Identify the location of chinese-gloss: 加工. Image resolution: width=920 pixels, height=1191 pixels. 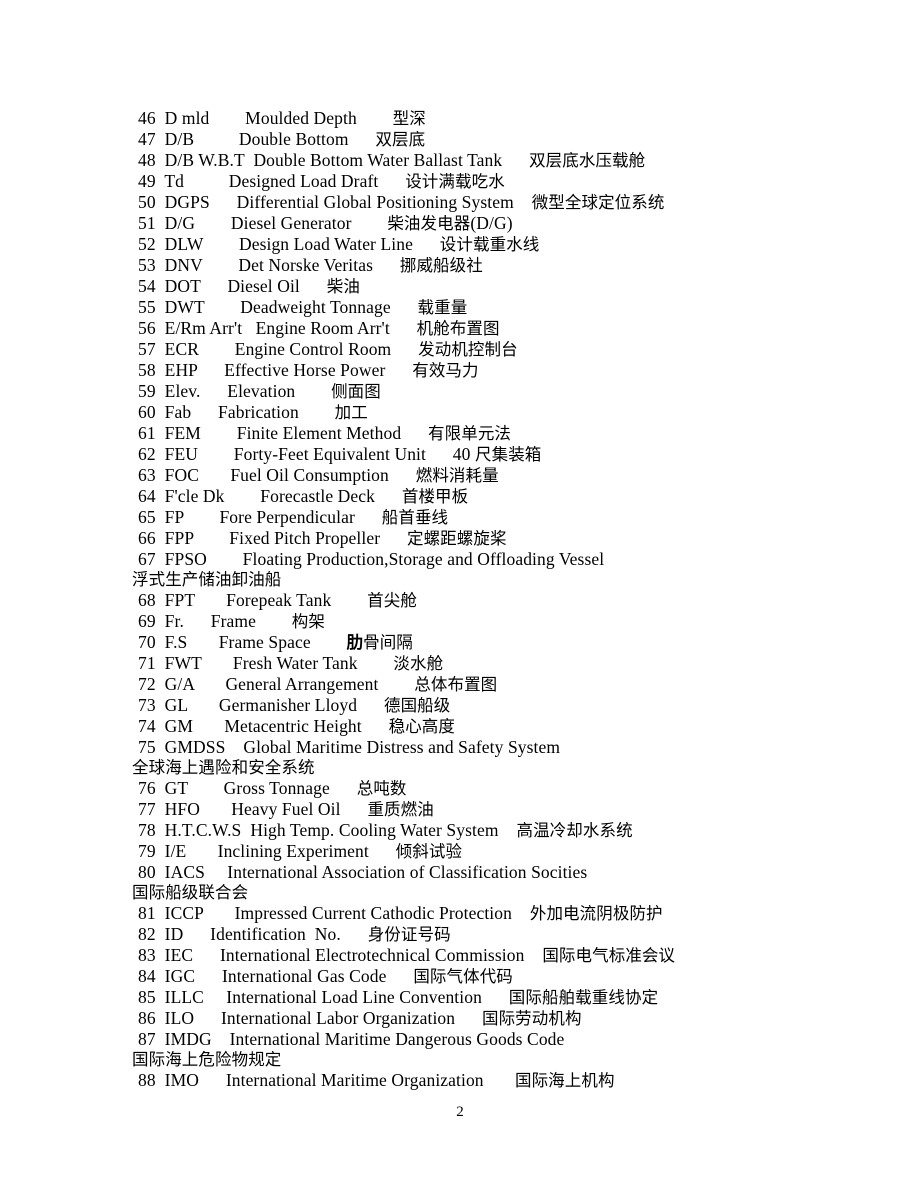
(351, 412).